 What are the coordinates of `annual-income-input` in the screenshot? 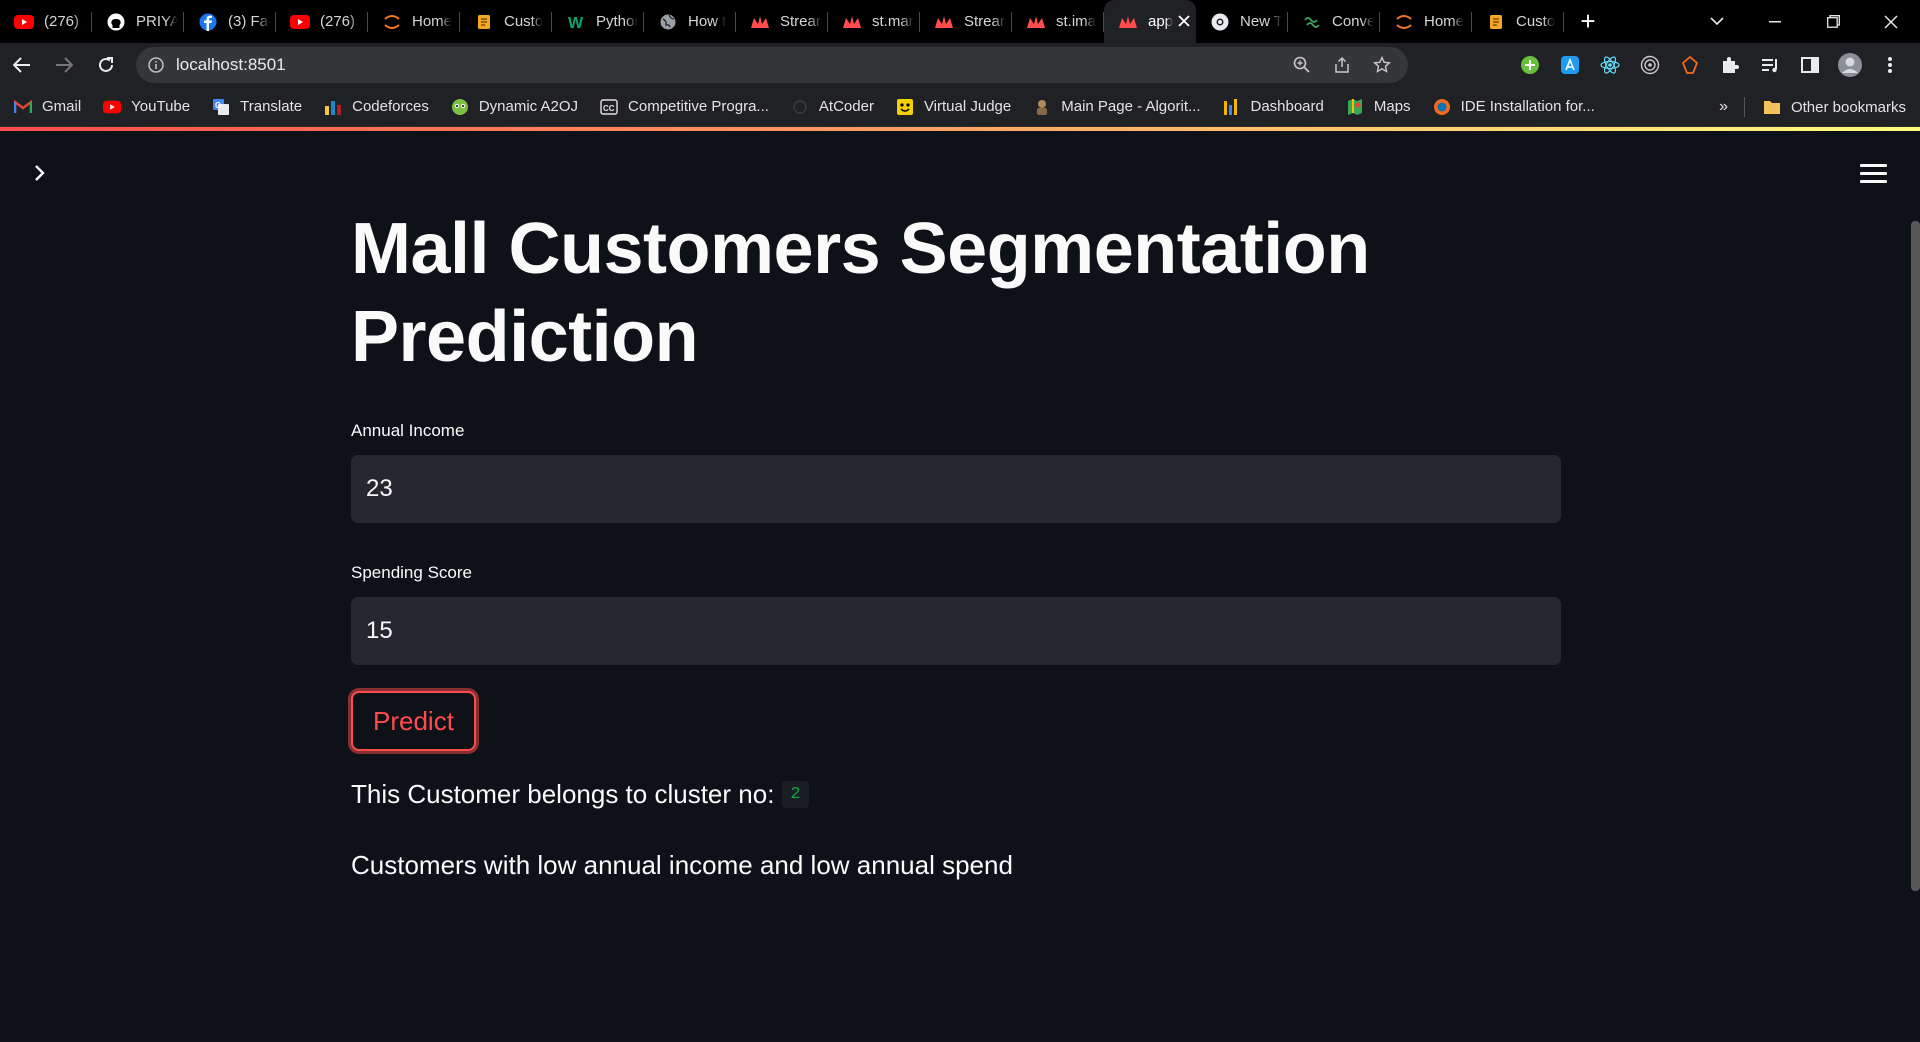 It's located at (956, 489).